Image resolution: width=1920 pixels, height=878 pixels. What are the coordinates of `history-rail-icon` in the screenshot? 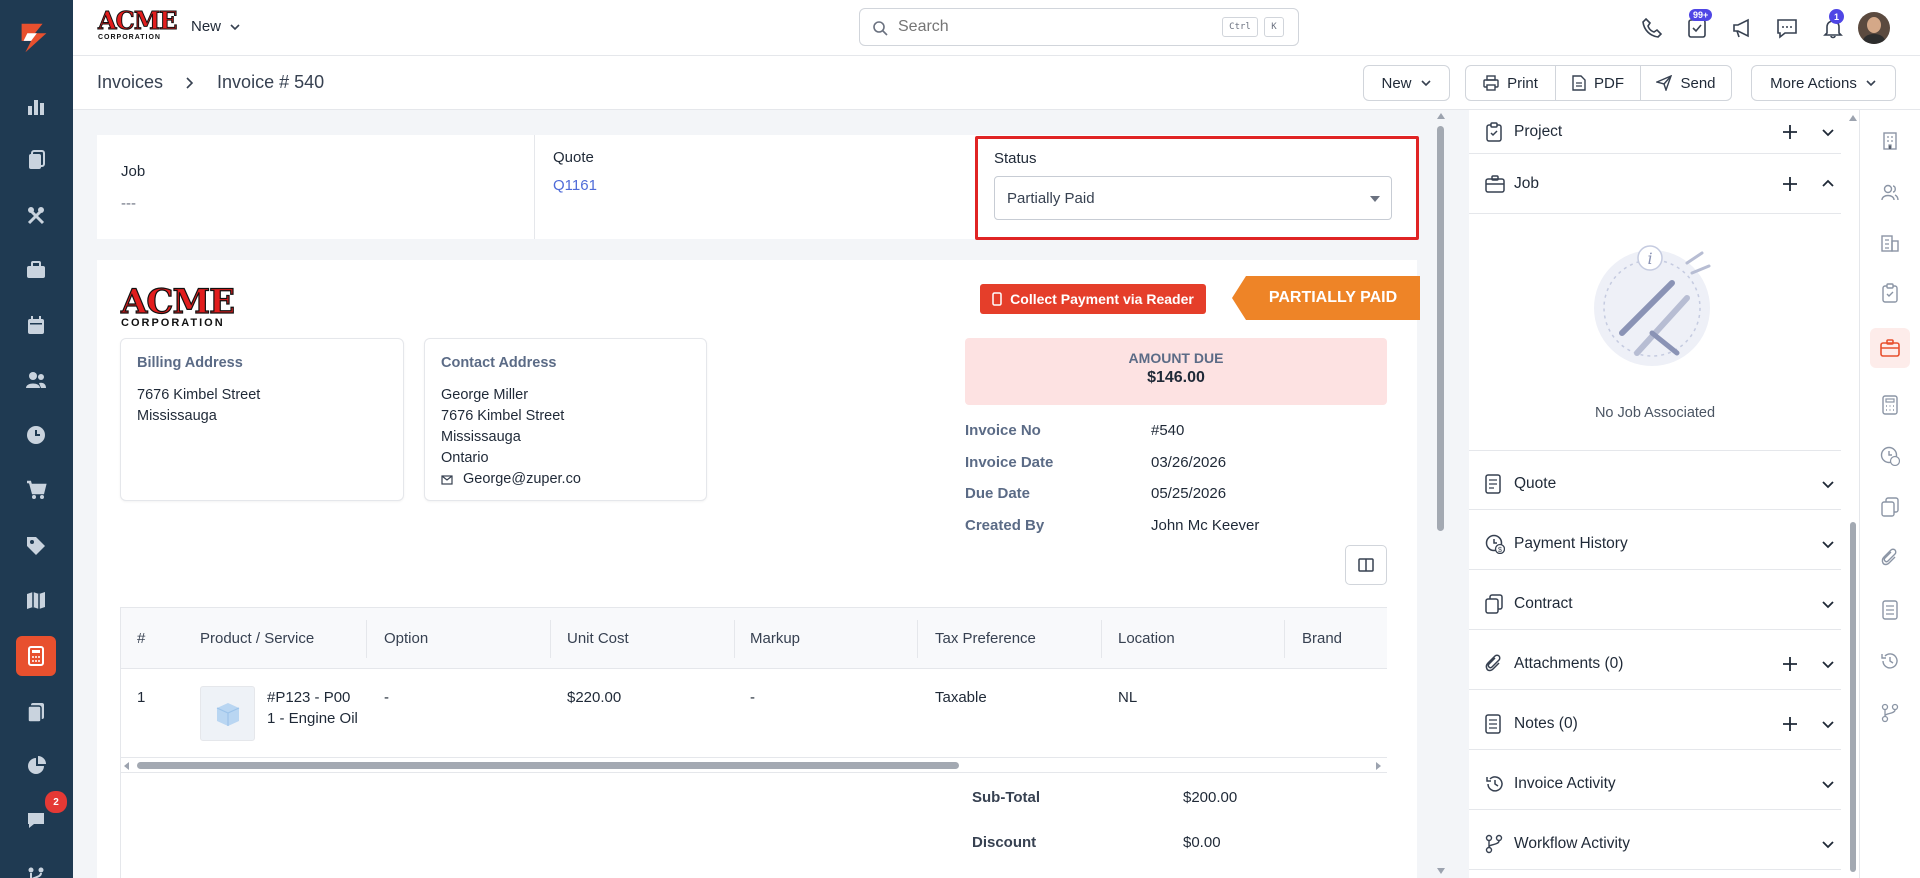 It's located at (1890, 661).